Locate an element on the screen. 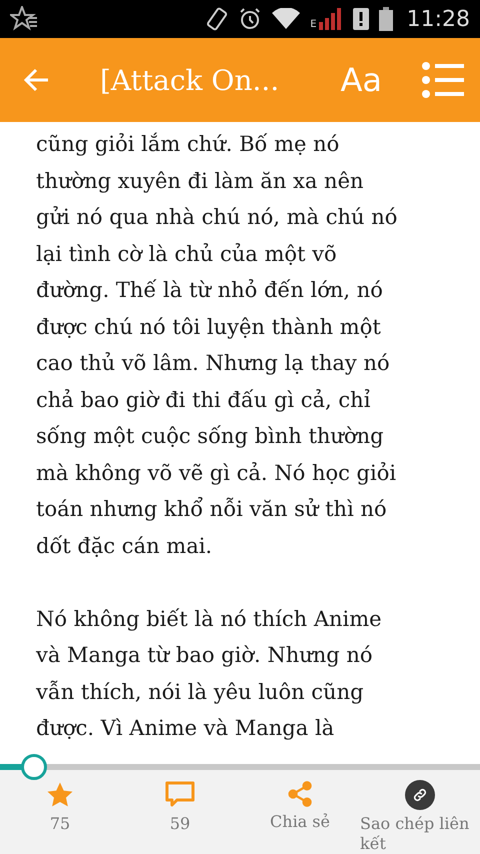 The image size is (480, 854). alarm-icon is located at coordinates (250, 19).